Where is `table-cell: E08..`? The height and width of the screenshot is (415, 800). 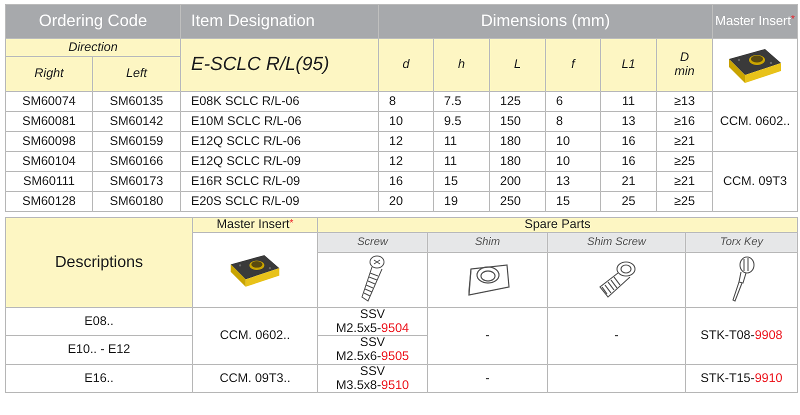 table-cell: E08.. is located at coordinates (99, 321).